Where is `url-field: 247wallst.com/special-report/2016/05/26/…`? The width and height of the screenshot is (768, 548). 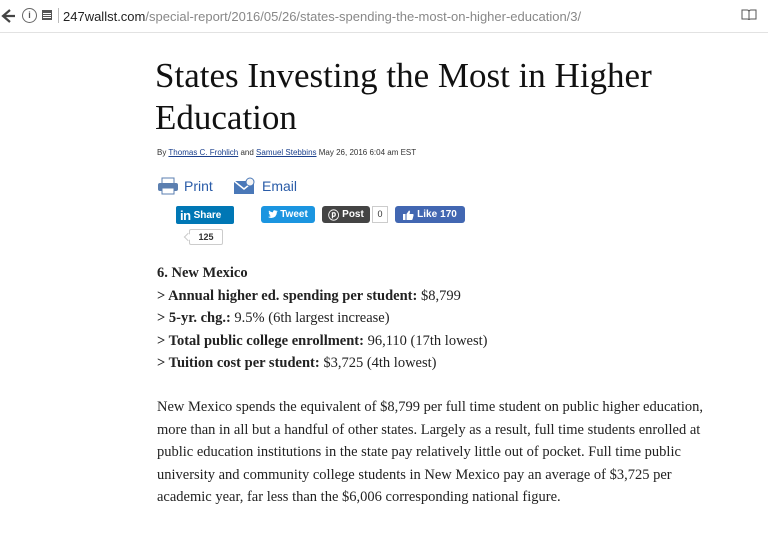
url-field: 247wallst.com/special-report/2016/05/26/… is located at coordinates (322, 16).